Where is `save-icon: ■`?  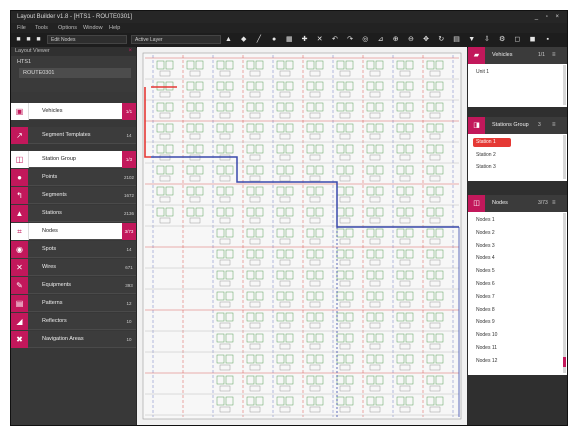
save-icon: ■ is located at coordinates (38, 39).